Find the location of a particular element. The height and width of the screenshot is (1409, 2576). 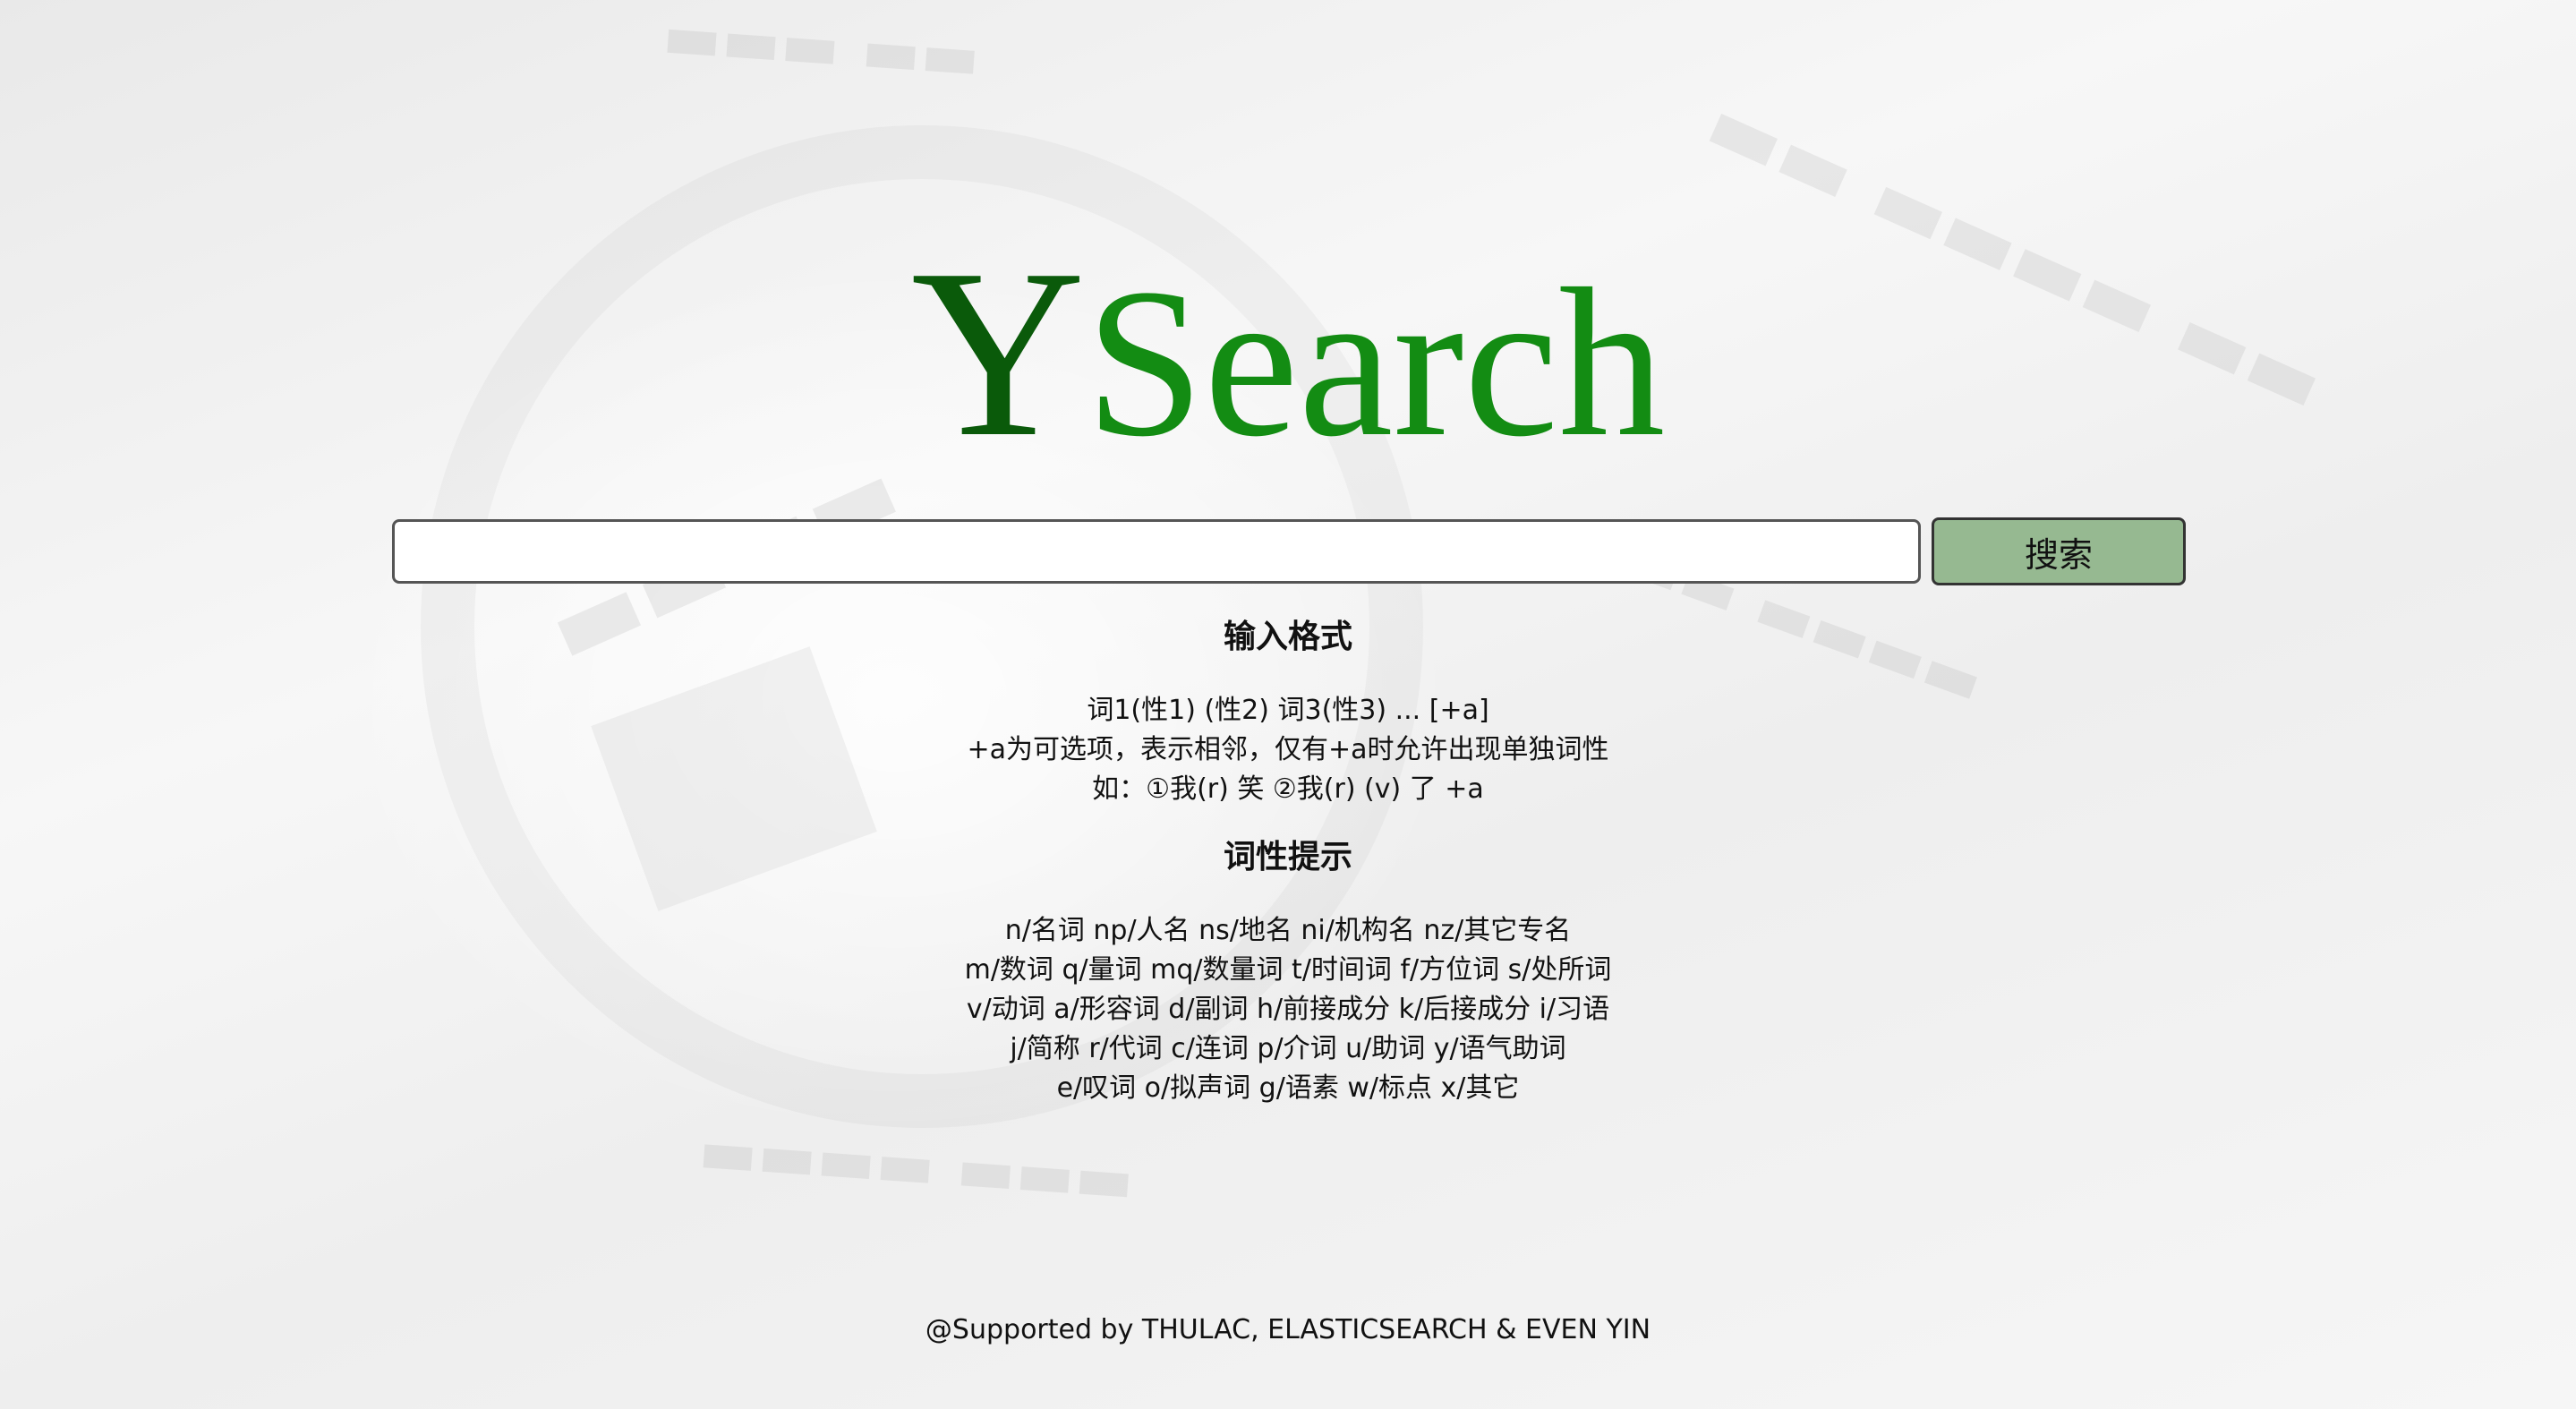

input-format-line: 如：①我(r) 笑 ②我(r) (v) 了 +a is located at coordinates (1288, 789).